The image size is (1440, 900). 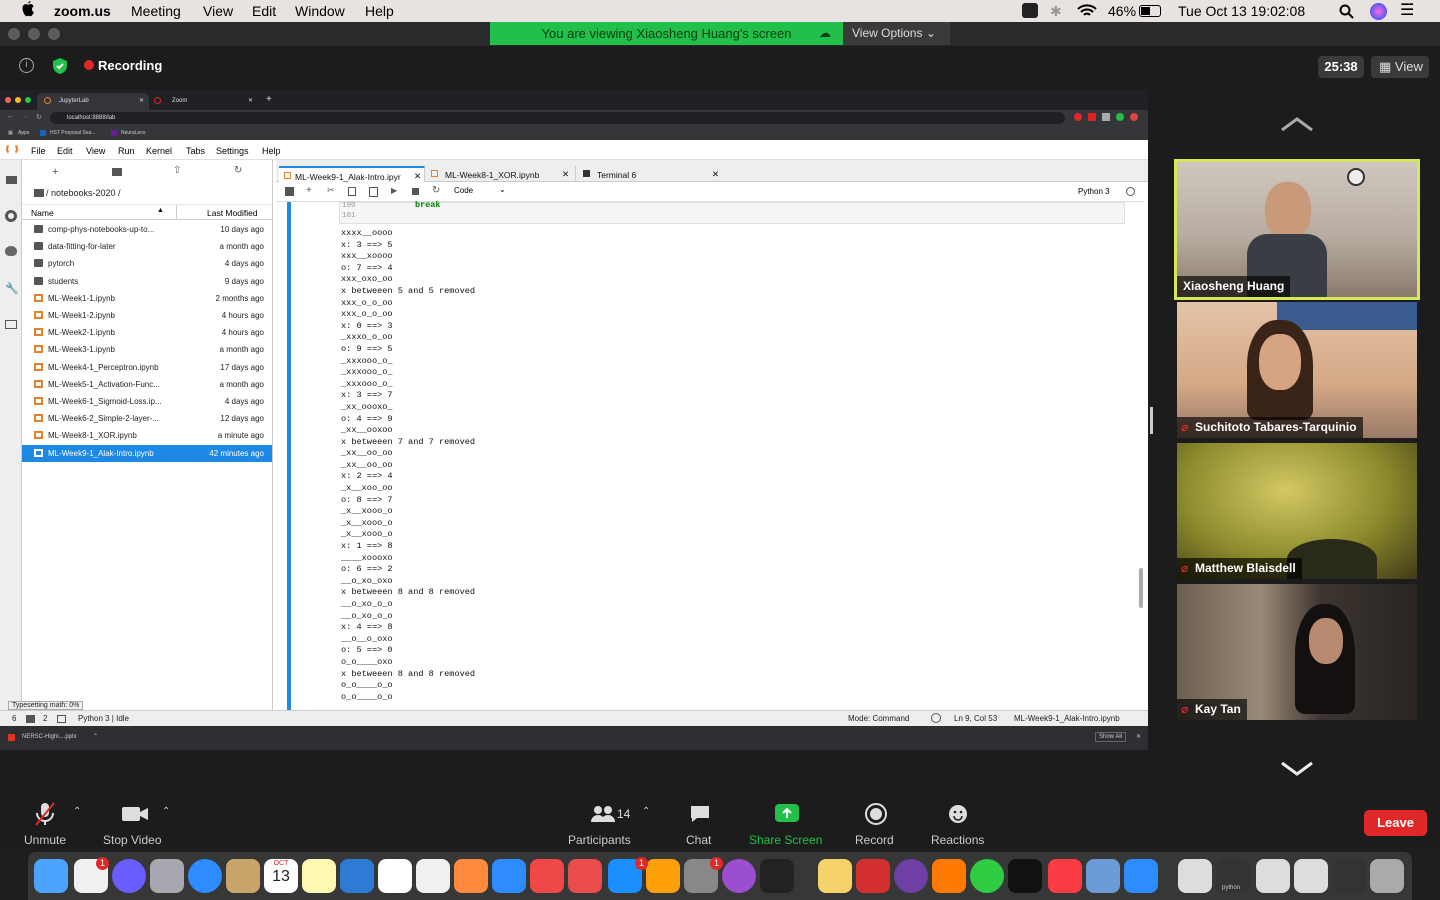 What do you see at coordinates (1297, 124) in the screenshot?
I see `scroll-up-chevron-icon` at bounding box center [1297, 124].